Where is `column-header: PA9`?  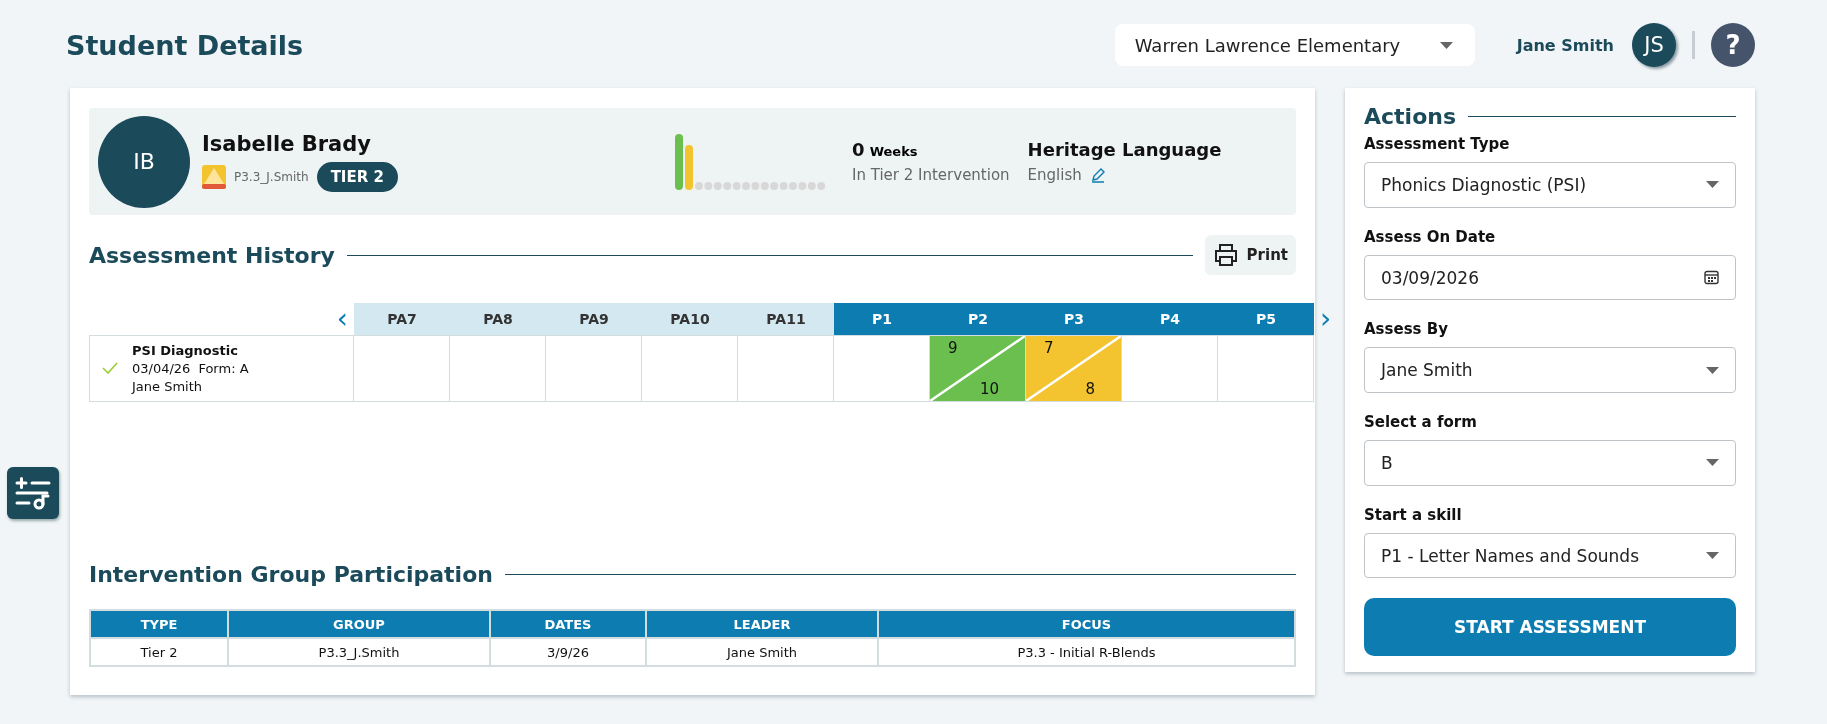
column-header: PA9 is located at coordinates (594, 319).